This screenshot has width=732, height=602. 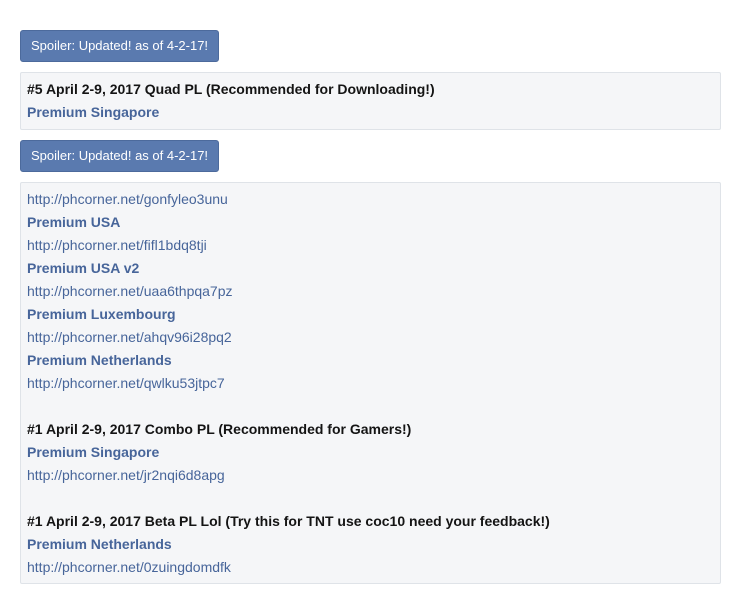 I want to click on server-netherlands-beta: Premium Netherlands, so click(x=99, y=544).